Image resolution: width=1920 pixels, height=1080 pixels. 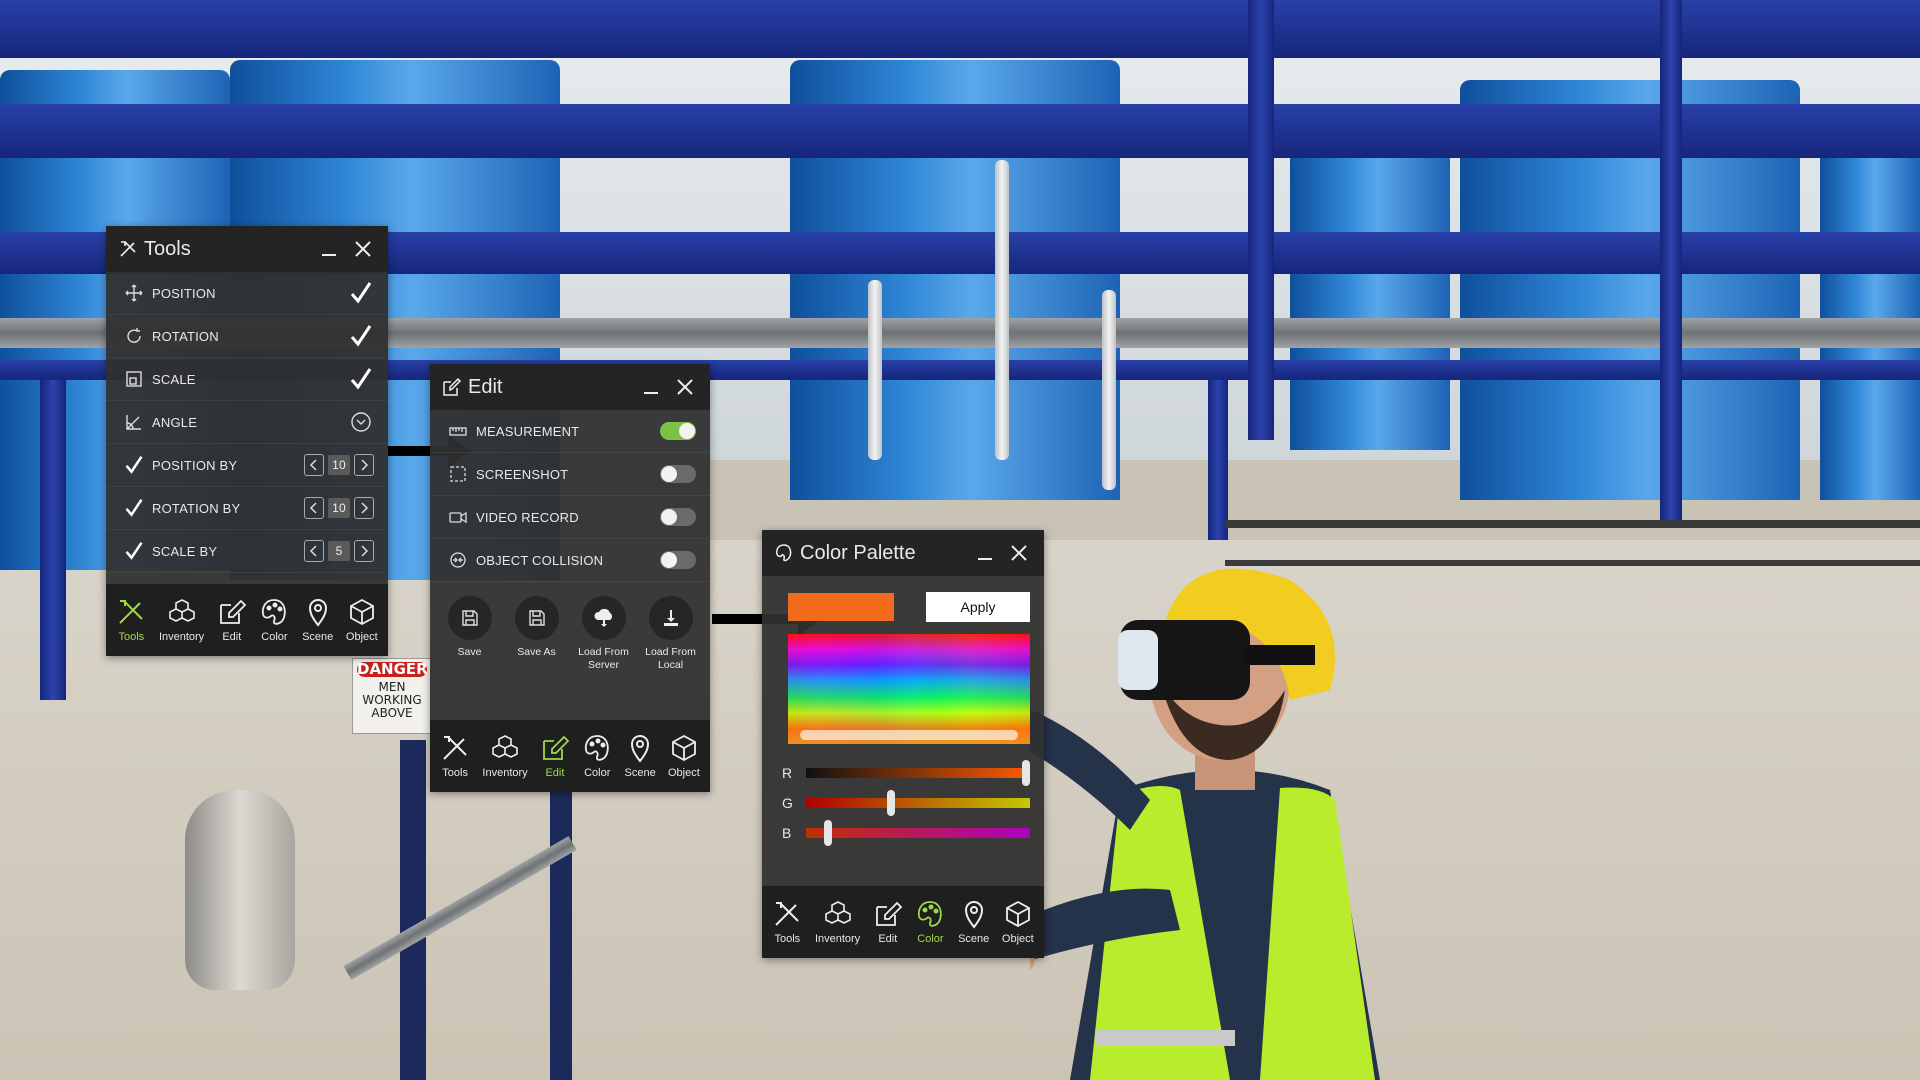 What do you see at coordinates (1205, 824) in the screenshot?
I see `vr-worker` at bounding box center [1205, 824].